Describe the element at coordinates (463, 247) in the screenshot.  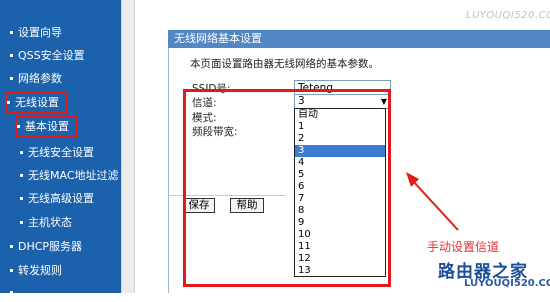
I see `annotation-text: 手动设置信道` at that location.